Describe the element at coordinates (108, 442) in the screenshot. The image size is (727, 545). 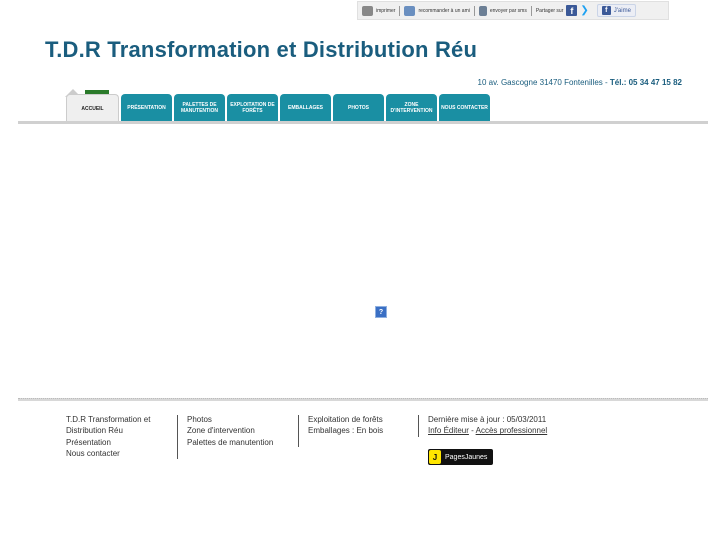
I see `footer-link-presentation: Présentation` at that location.